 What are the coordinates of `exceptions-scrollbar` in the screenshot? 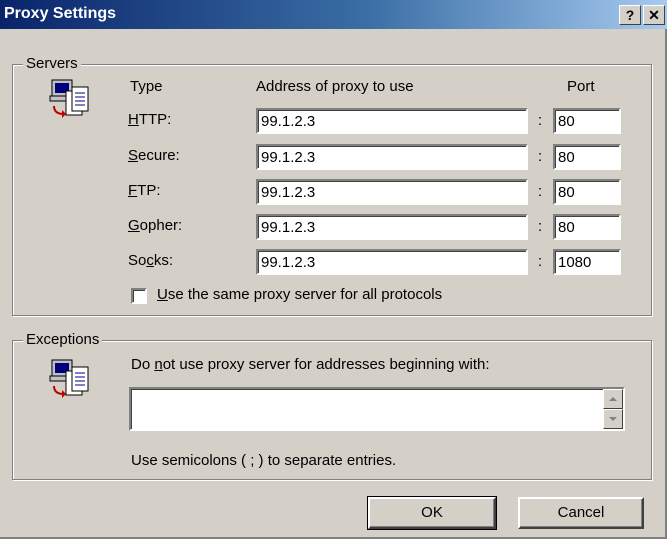 It's located at (613, 409).